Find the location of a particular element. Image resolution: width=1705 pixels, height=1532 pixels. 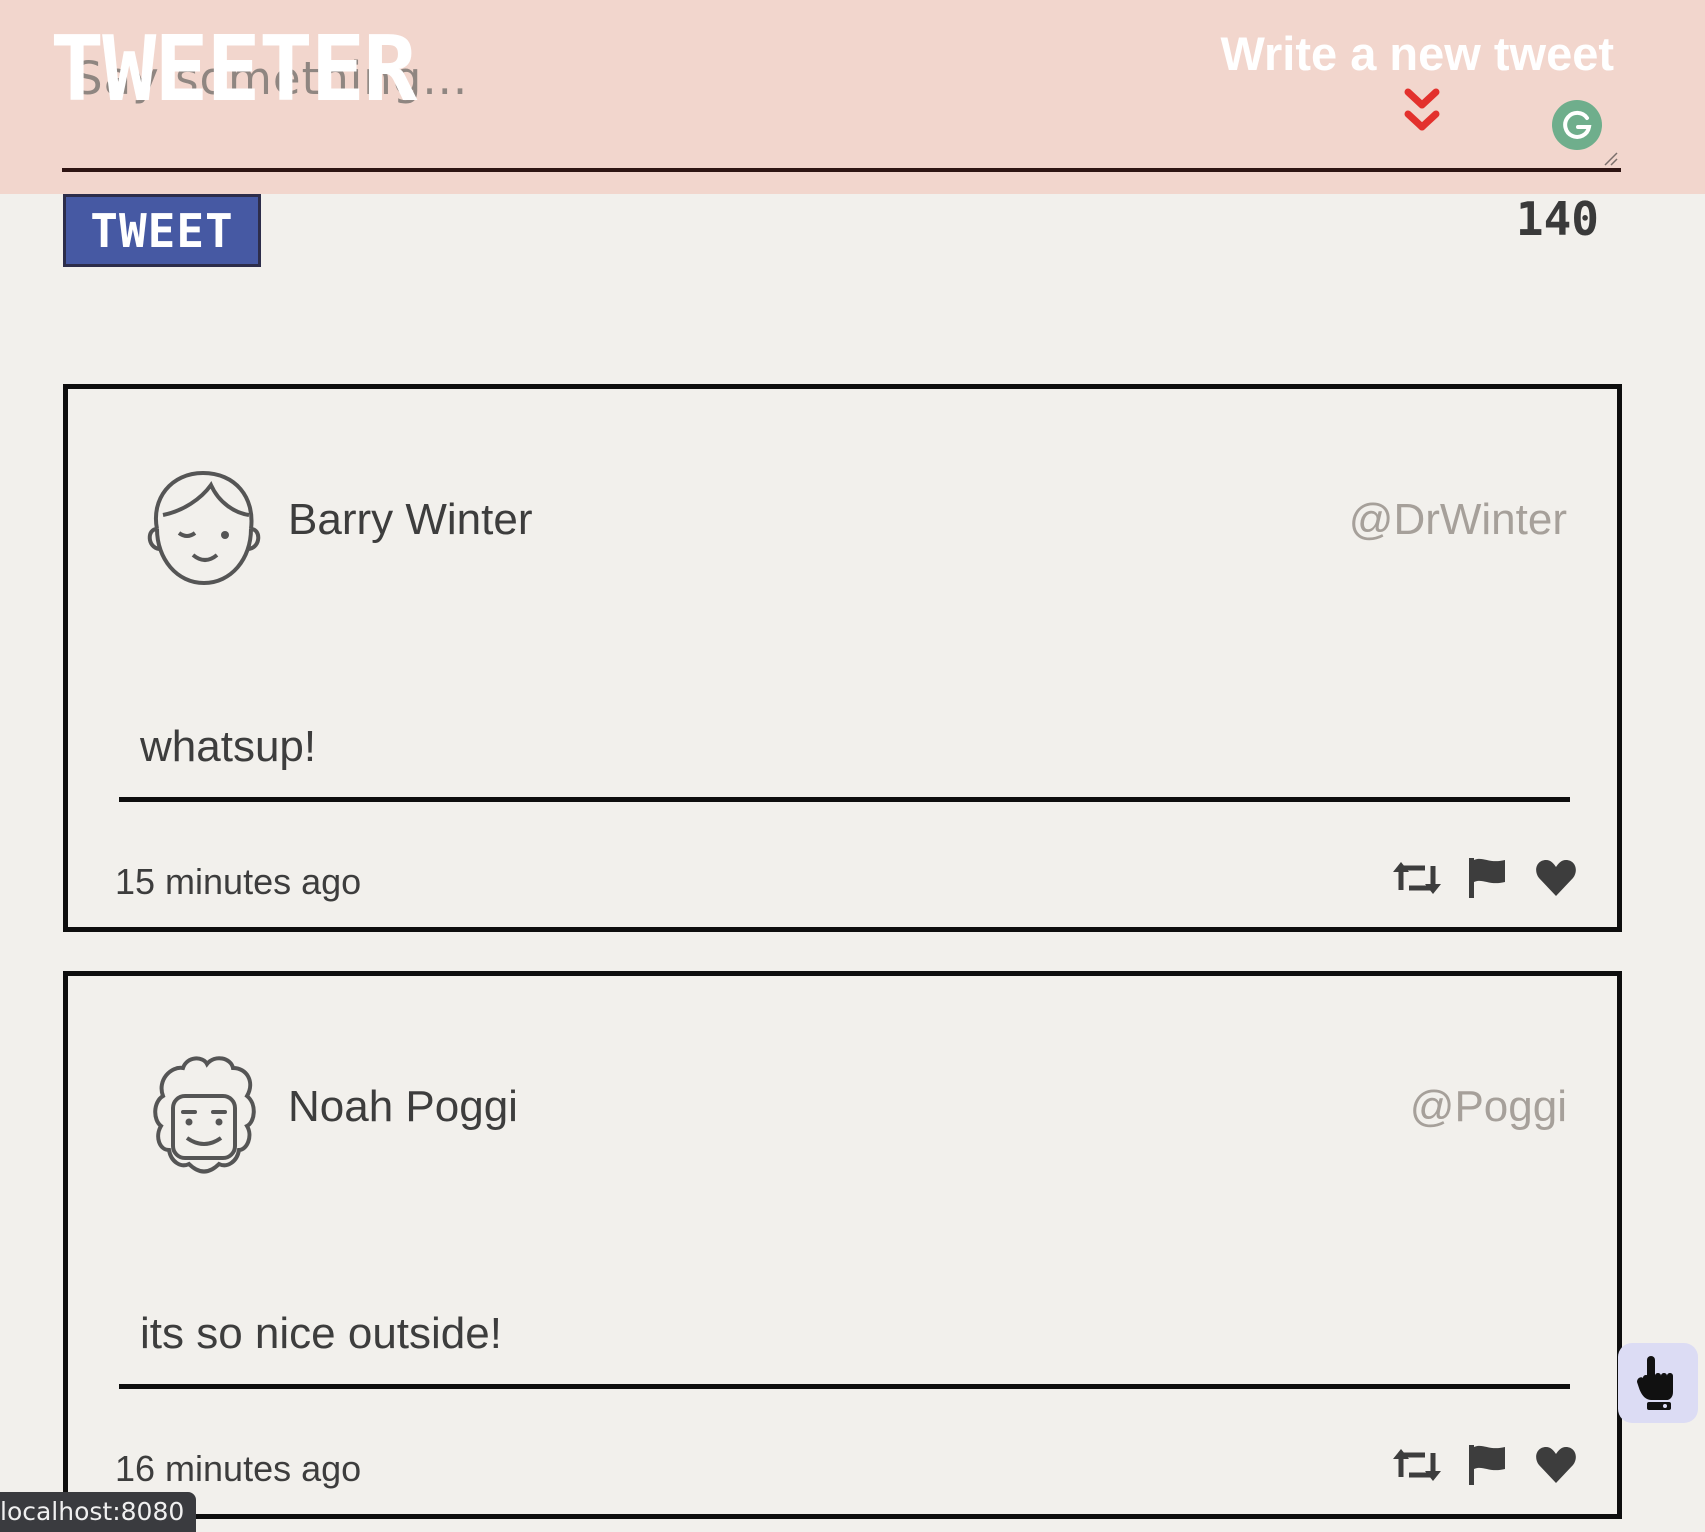

resize-grip-icon is located at coordinates (1610, 158).